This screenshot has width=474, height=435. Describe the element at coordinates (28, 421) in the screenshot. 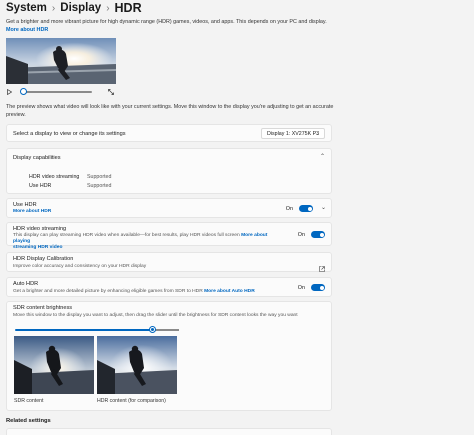

I see `related-settings-heading: Related settings` at that location.